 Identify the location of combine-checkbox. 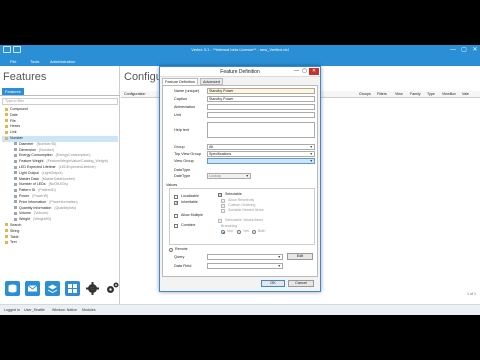
(176, 226).